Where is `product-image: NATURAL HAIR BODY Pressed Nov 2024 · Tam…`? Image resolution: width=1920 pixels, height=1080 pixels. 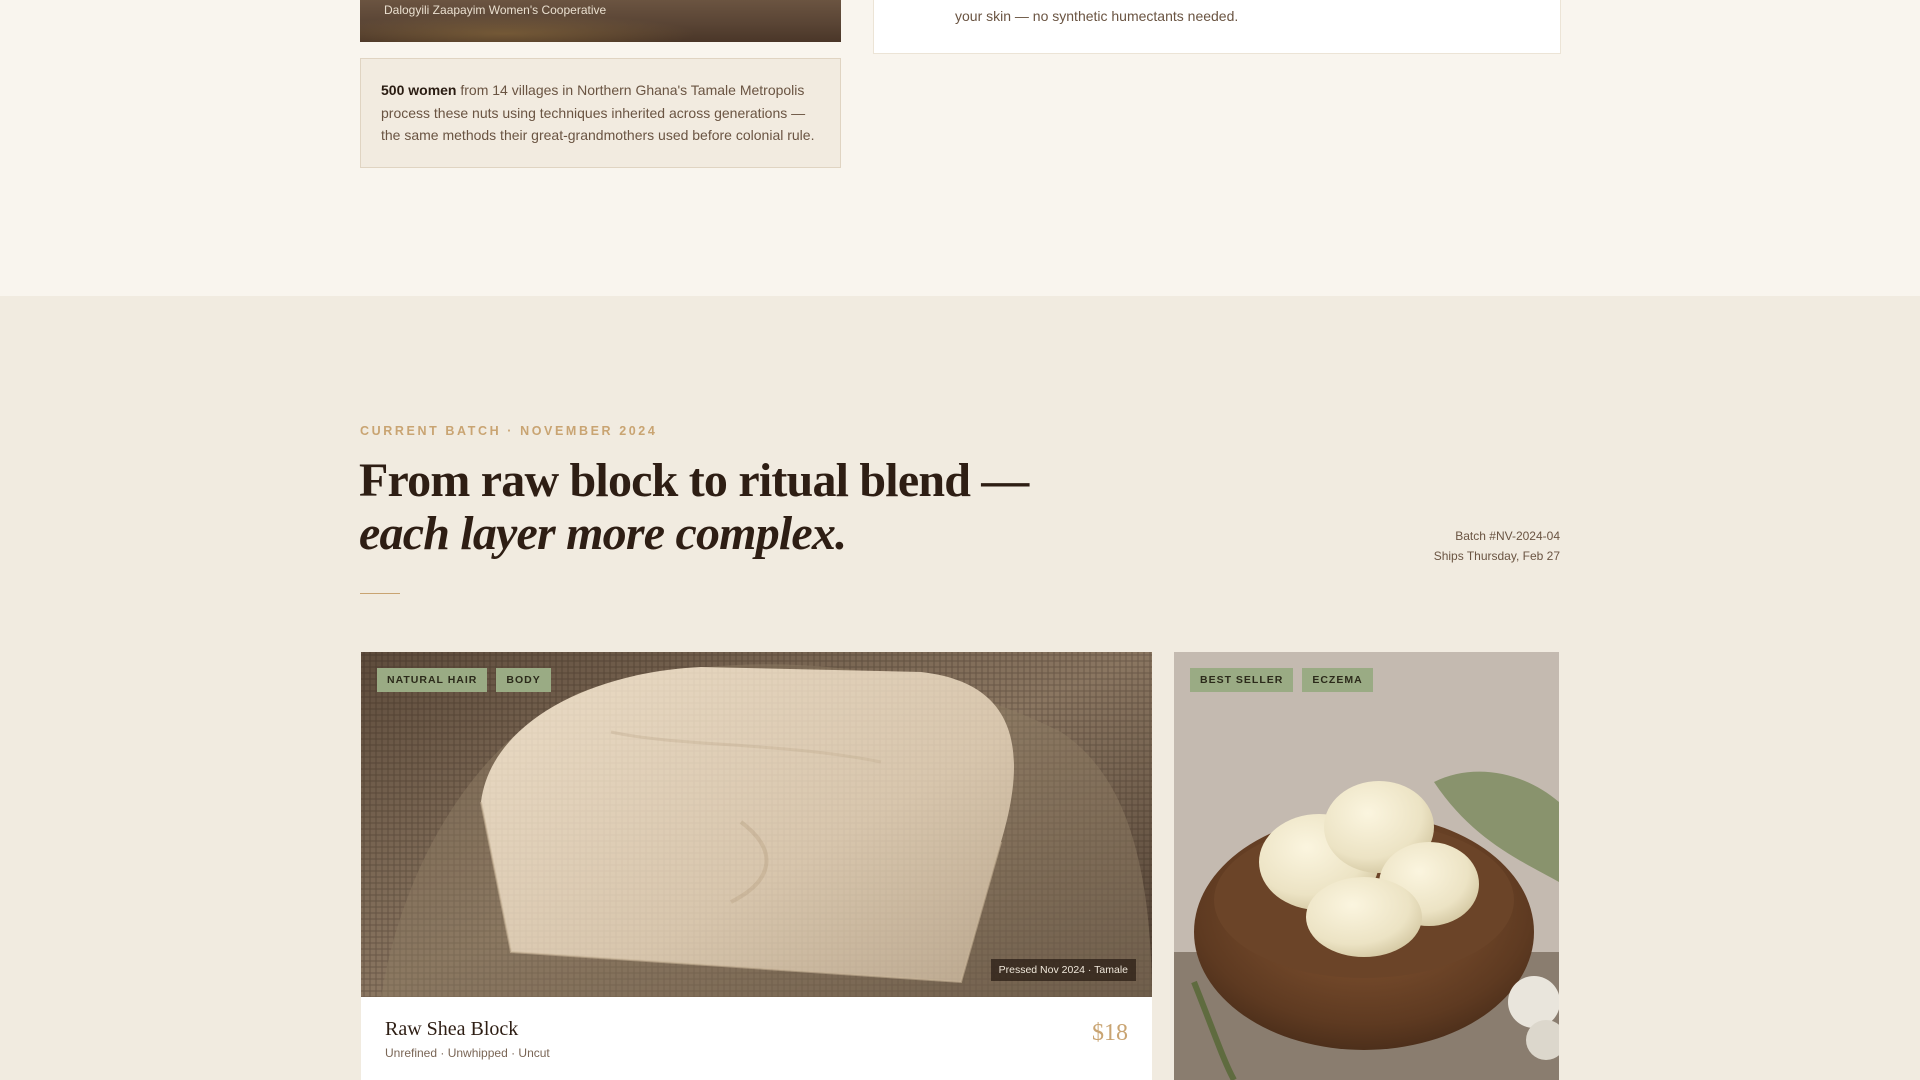
product-image: NATURAL HAIR BODY Pressed Nov 2024 · Tam… is located at coordinates (756, 824).